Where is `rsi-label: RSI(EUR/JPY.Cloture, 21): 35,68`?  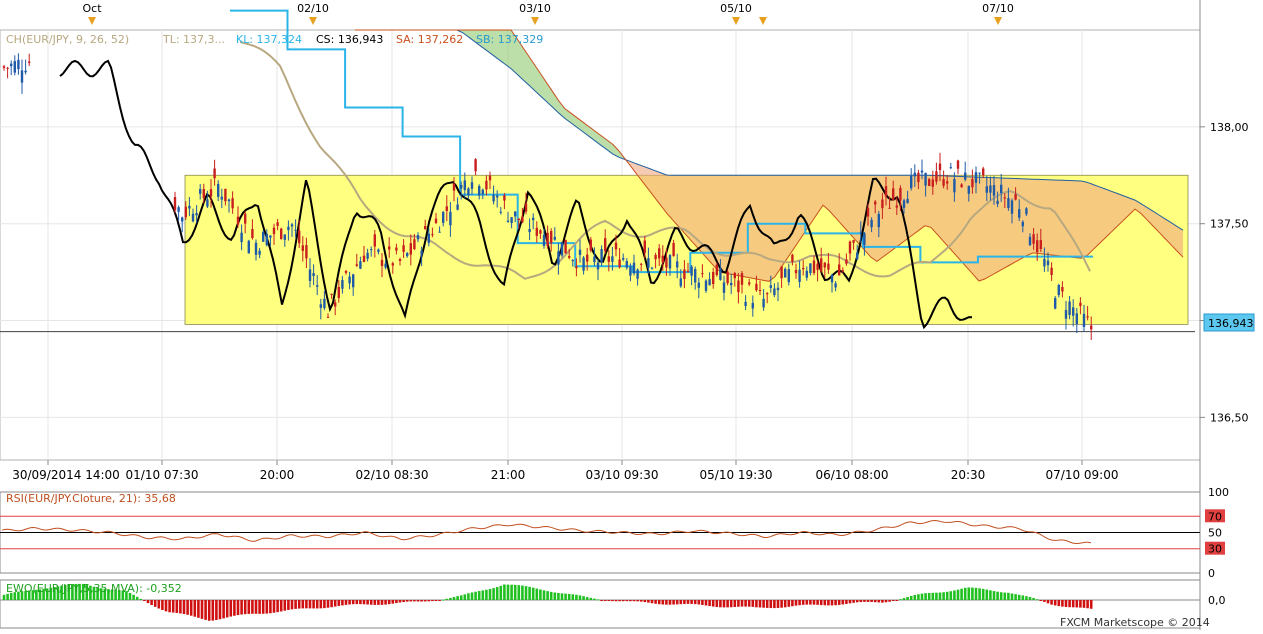 rsi-label: RSI(EUR/JPY.Cloture, 21): 35,68 is located at coordinates (91, 498).